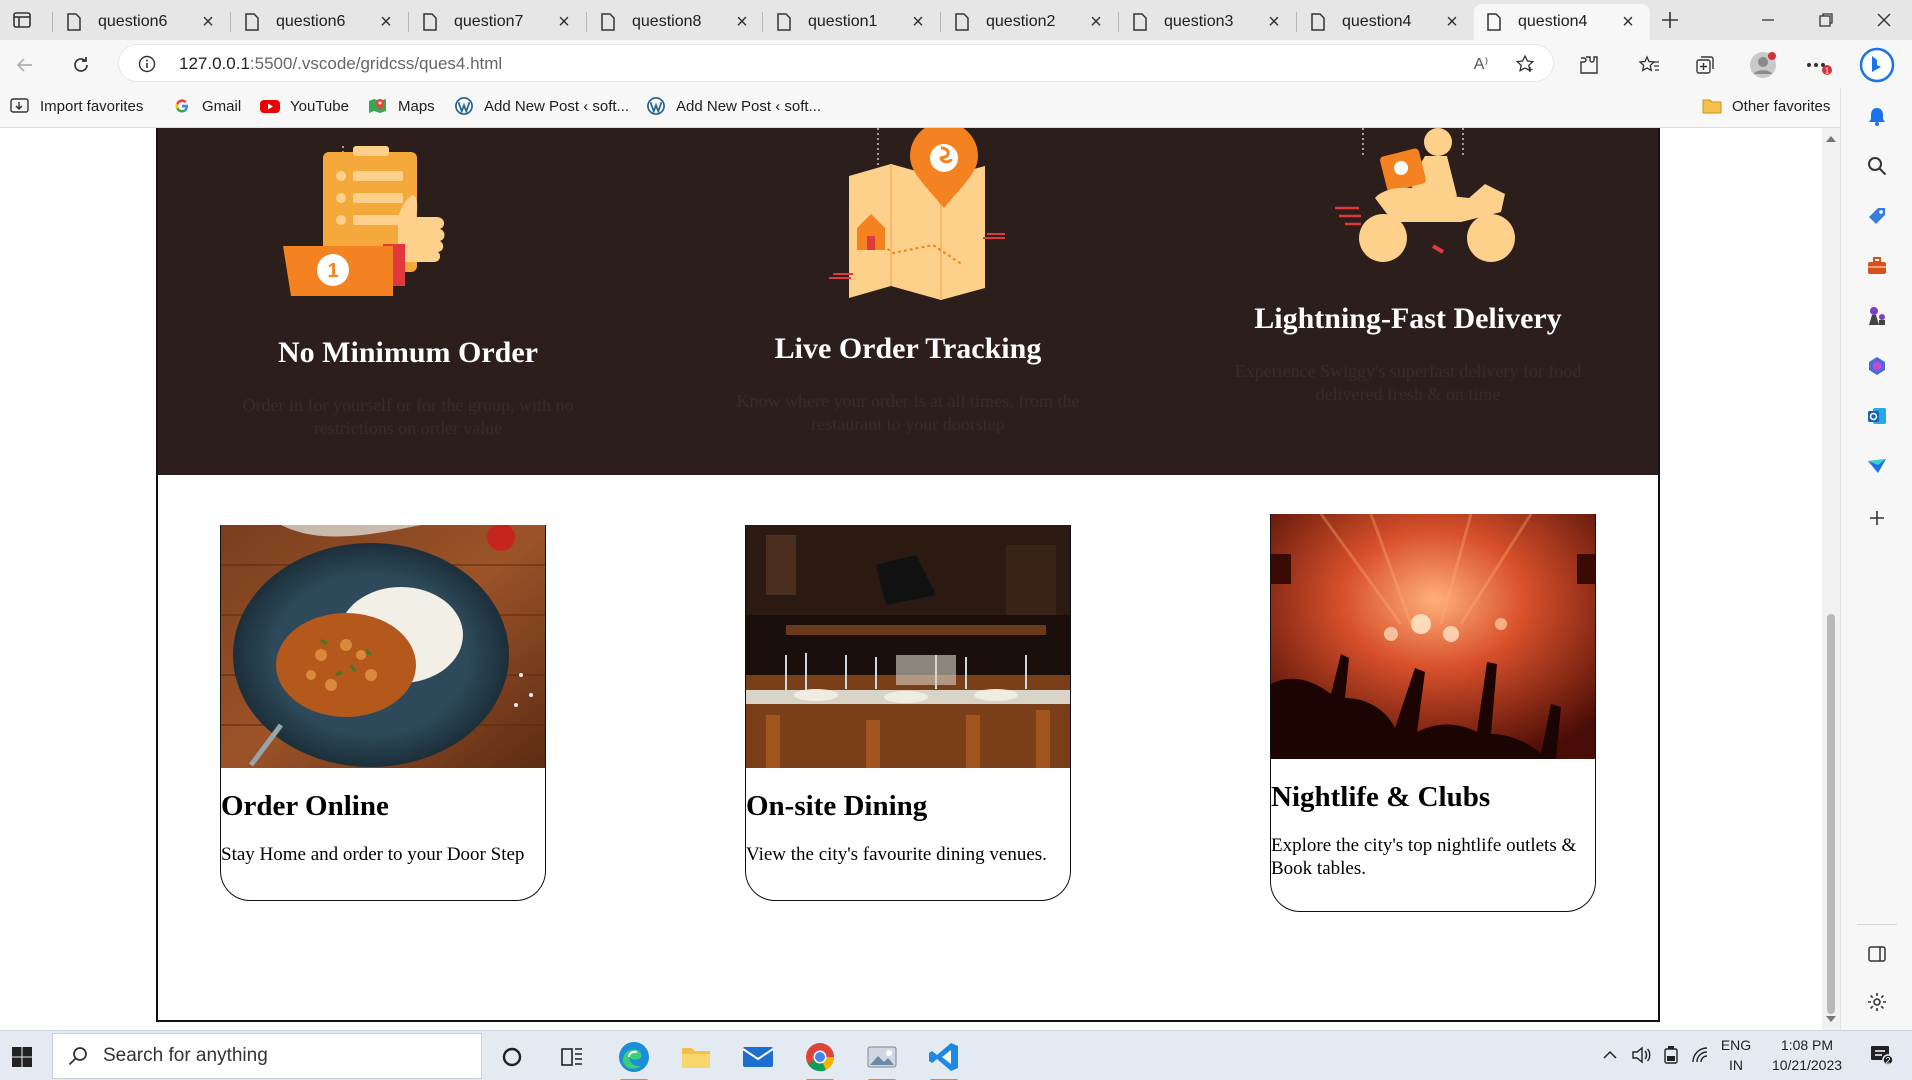  Describe the element at coordinates (1562, 22) in the screenshot. I see `browser-tab-active: question4 ×` at that location.